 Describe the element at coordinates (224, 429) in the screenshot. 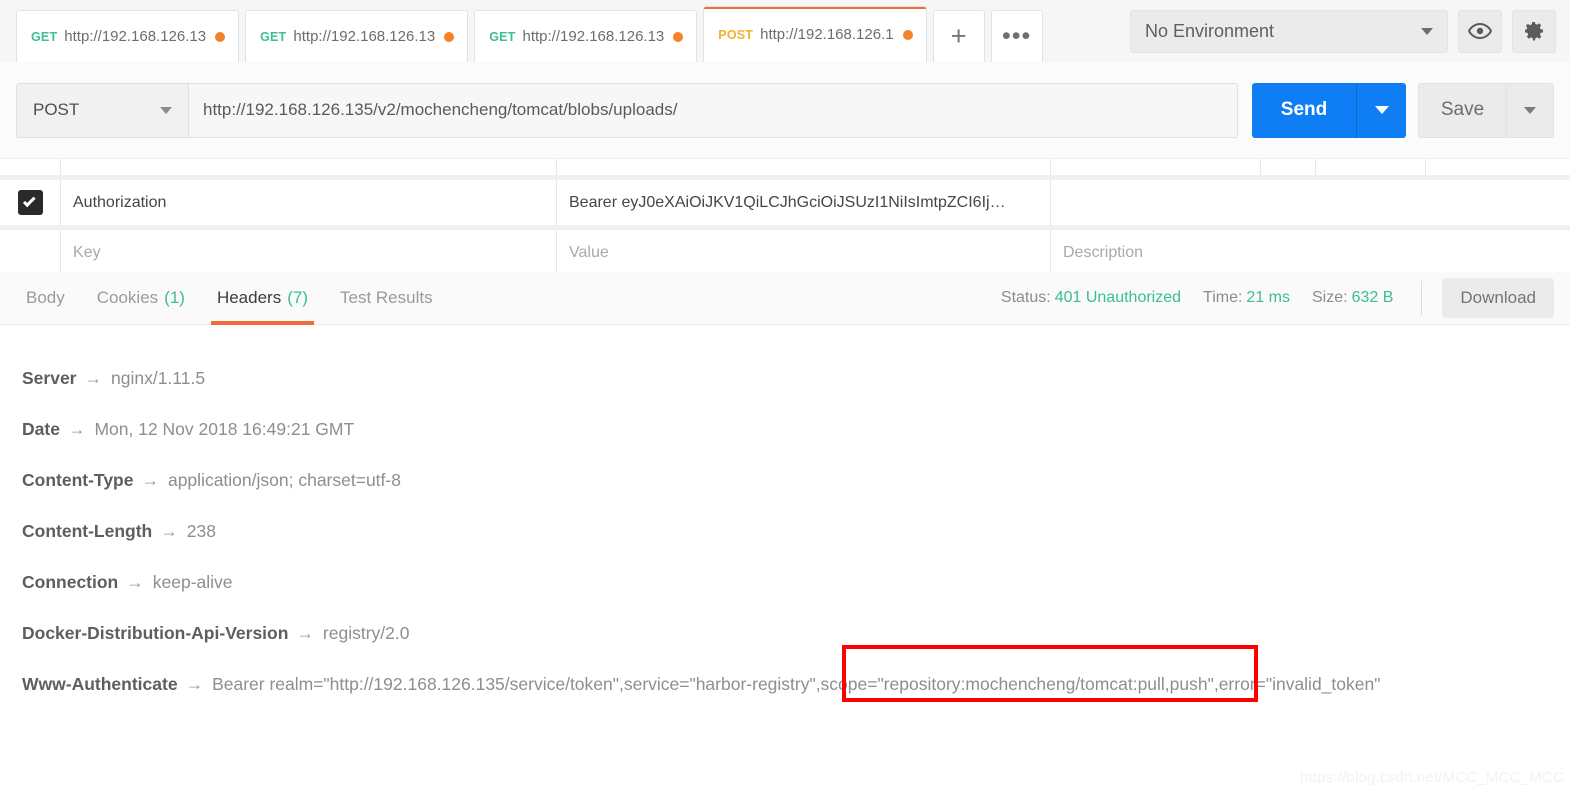

I see `response-header-value: Mon, 12 Nov 2018 16:49:21 GMT` at that location.